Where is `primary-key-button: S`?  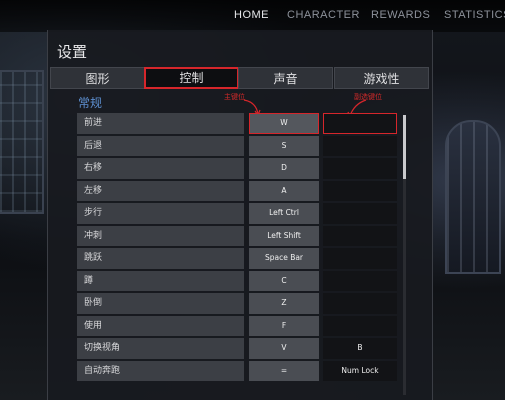 primary-key-button: S is located at coordinates (284, 145).